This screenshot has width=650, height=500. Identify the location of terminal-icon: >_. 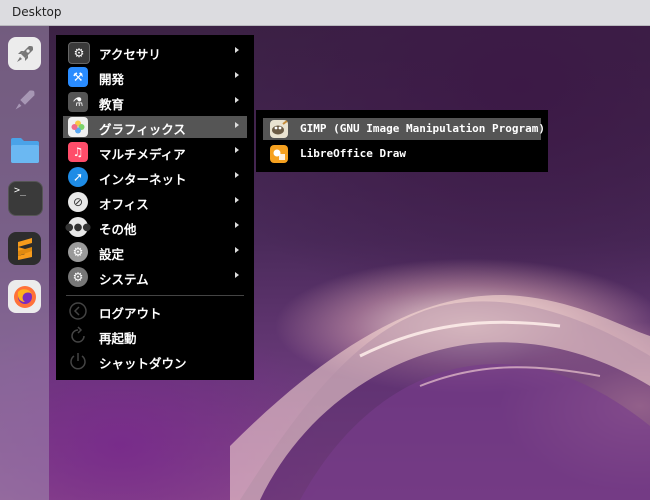
(25, 198).